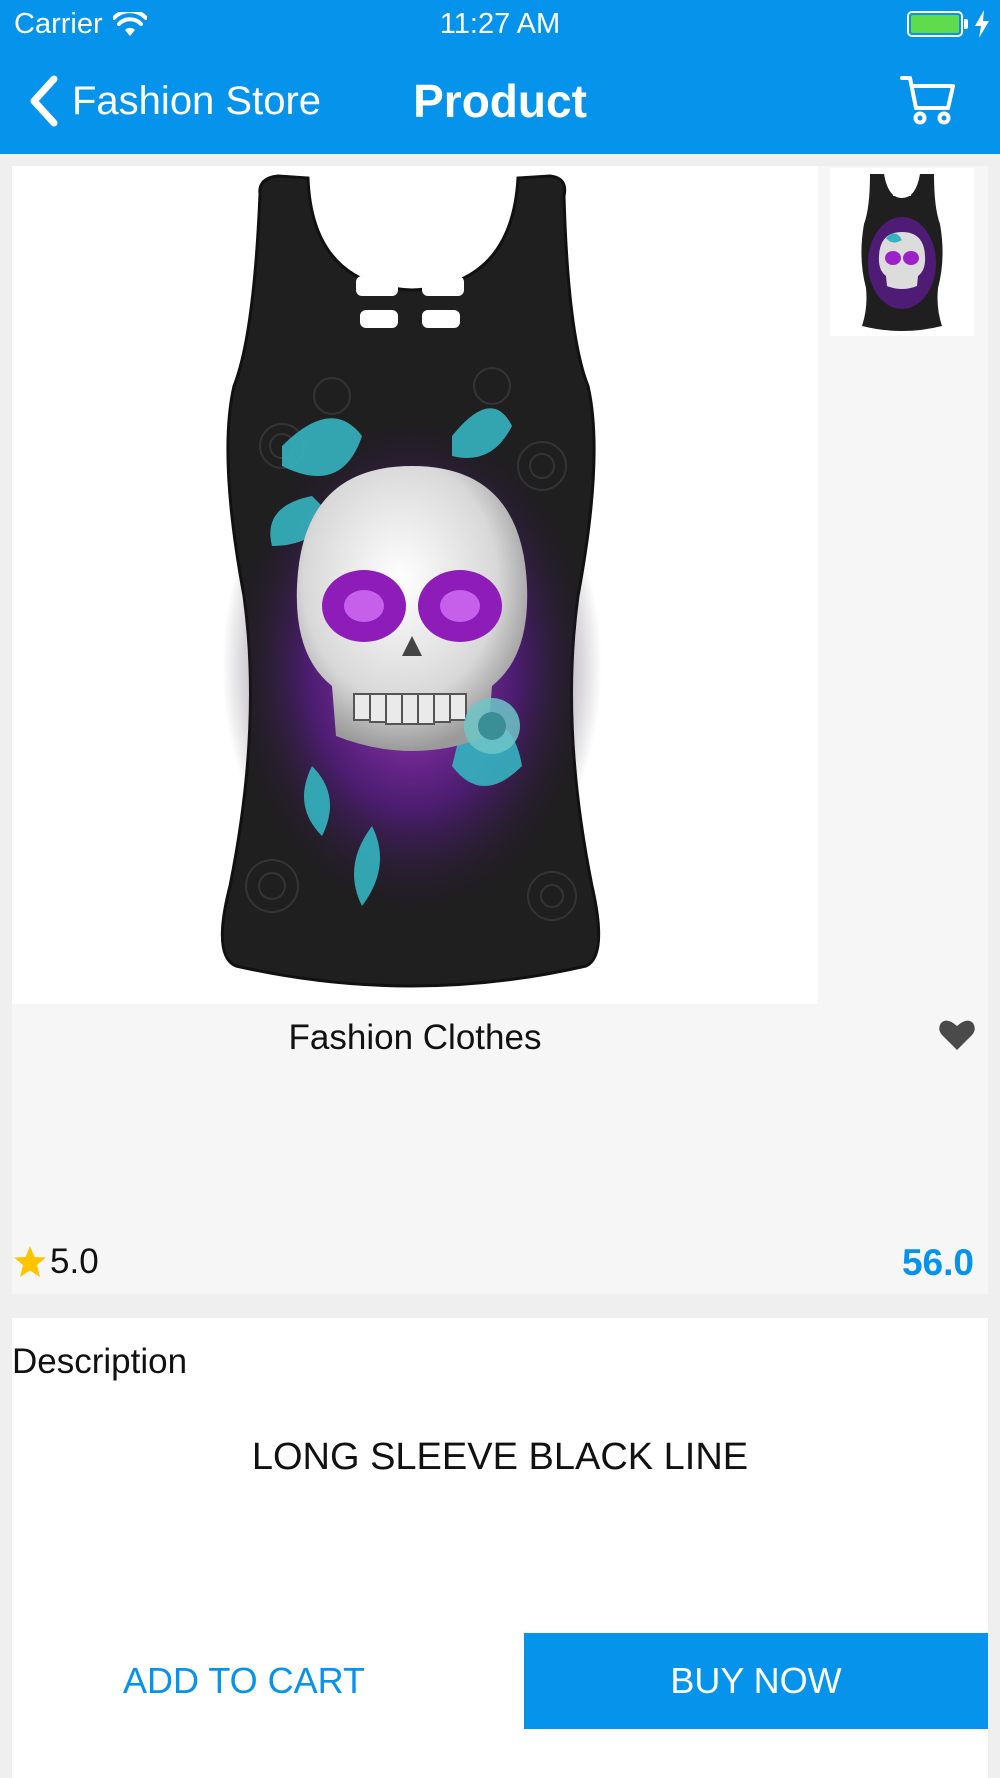 This screenshot has width=1000, height=1778. Describe the element at coordinates (966, 24) in the screenshot. I see `battery-nub` at that location.